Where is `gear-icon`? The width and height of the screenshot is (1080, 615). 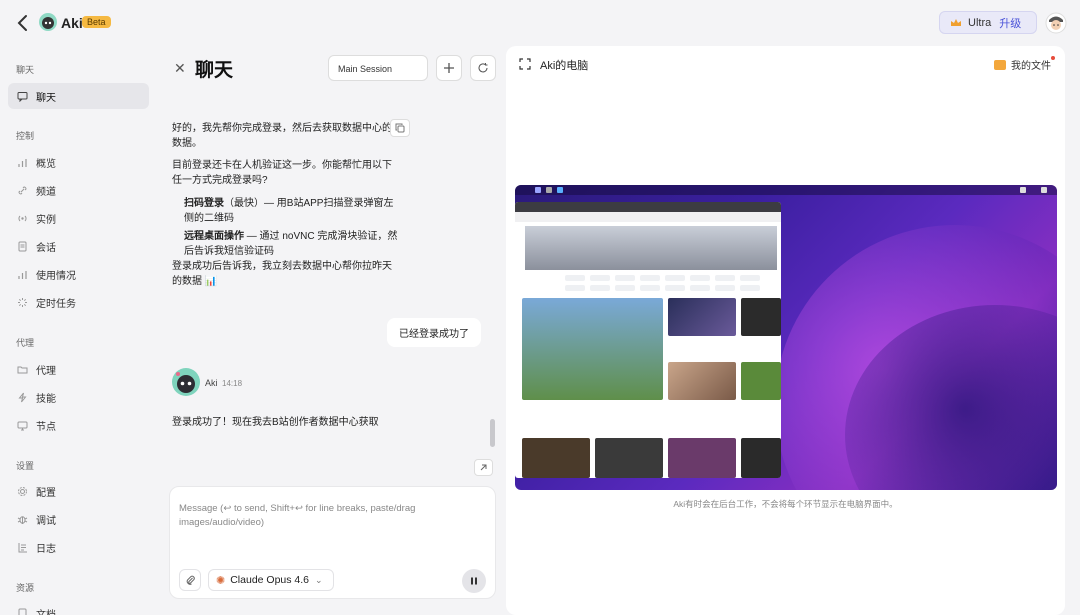 gear-icon is located at coordinates (22, 491).